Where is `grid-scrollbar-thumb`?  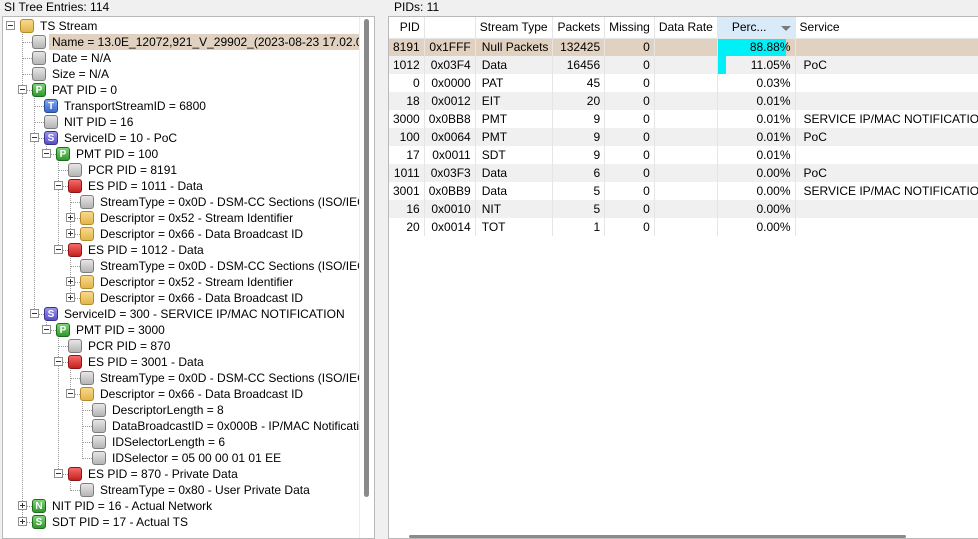 grid-scrollbar-thumb is located at coordinates (657, 536).